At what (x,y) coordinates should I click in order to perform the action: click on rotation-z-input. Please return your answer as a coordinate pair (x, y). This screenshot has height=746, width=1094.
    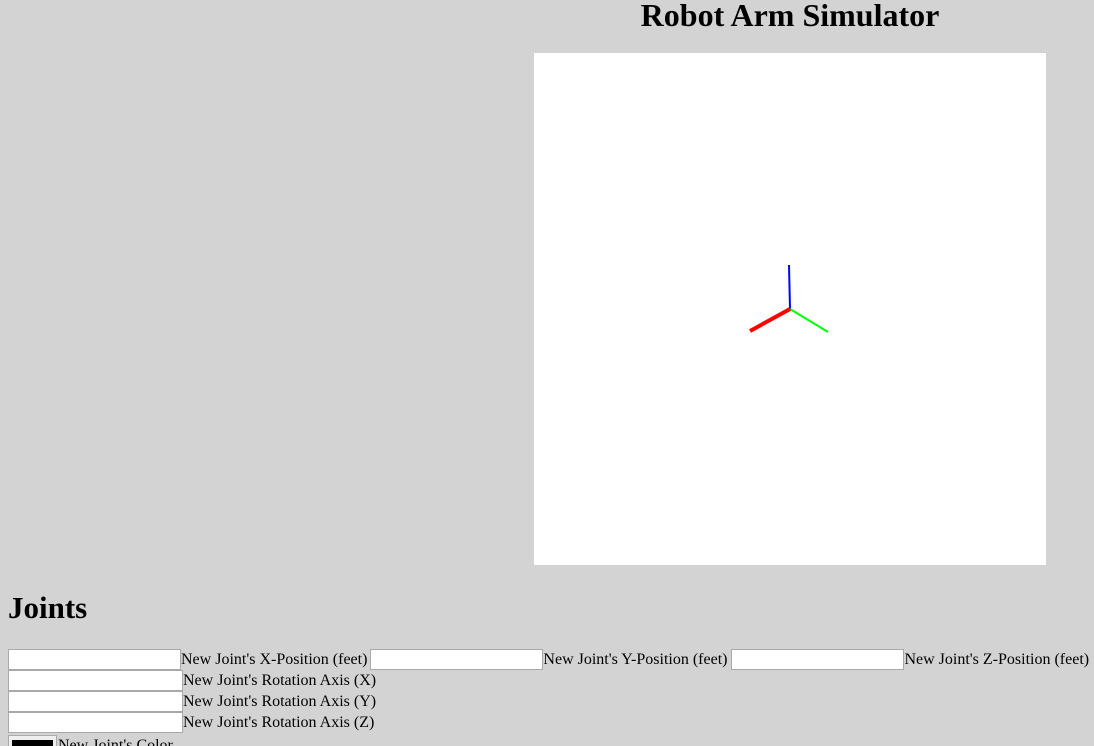
    Looking at the image, I should click on (95, 722).